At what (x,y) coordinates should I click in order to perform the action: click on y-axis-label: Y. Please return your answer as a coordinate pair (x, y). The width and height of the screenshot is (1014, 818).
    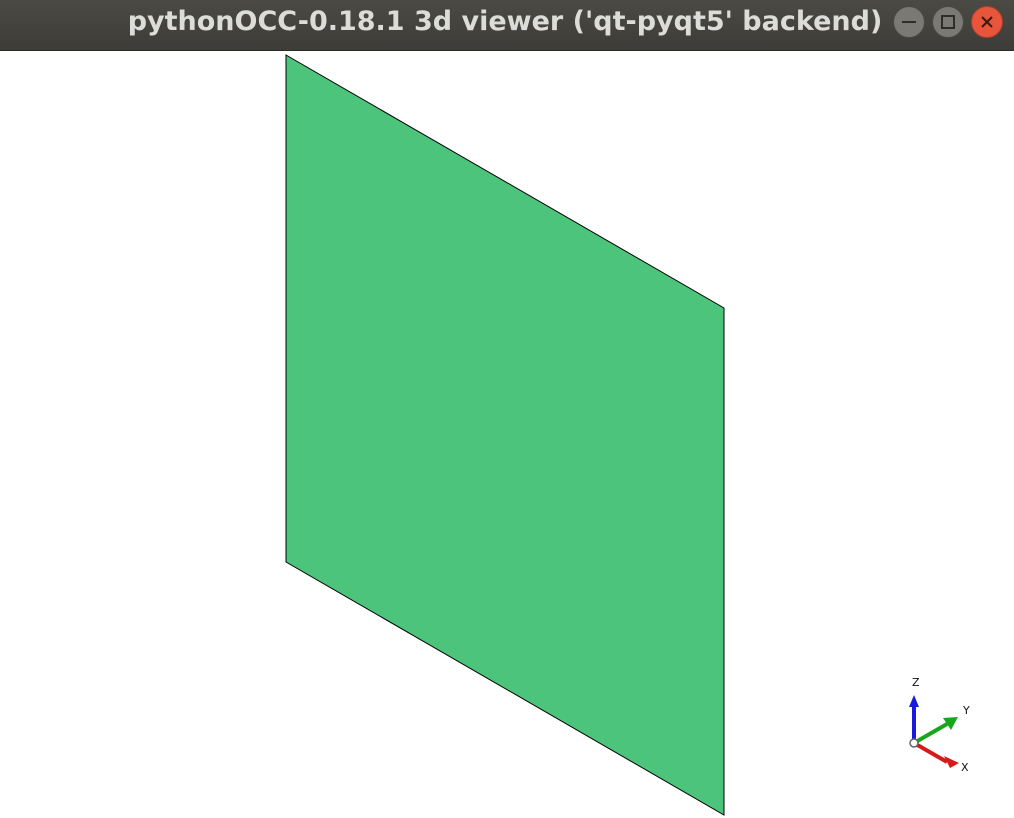
    Looking at the image, I should click on (966, 710).